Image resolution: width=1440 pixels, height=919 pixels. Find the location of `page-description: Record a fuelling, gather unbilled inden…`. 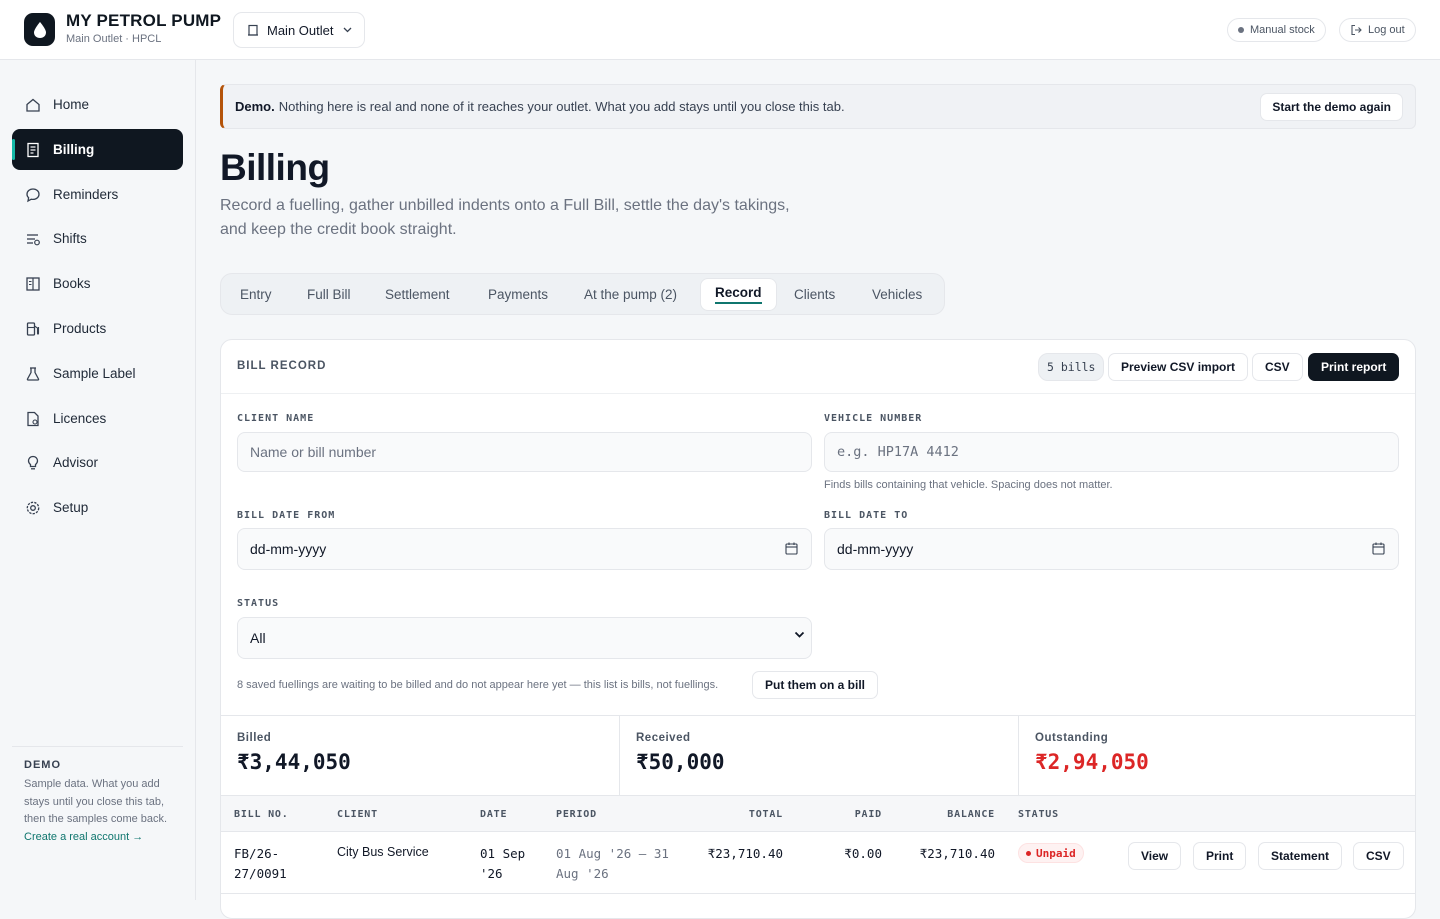

page-description: Record a fuelling, gather unbilled inden… is located at coordinates (505, 217).